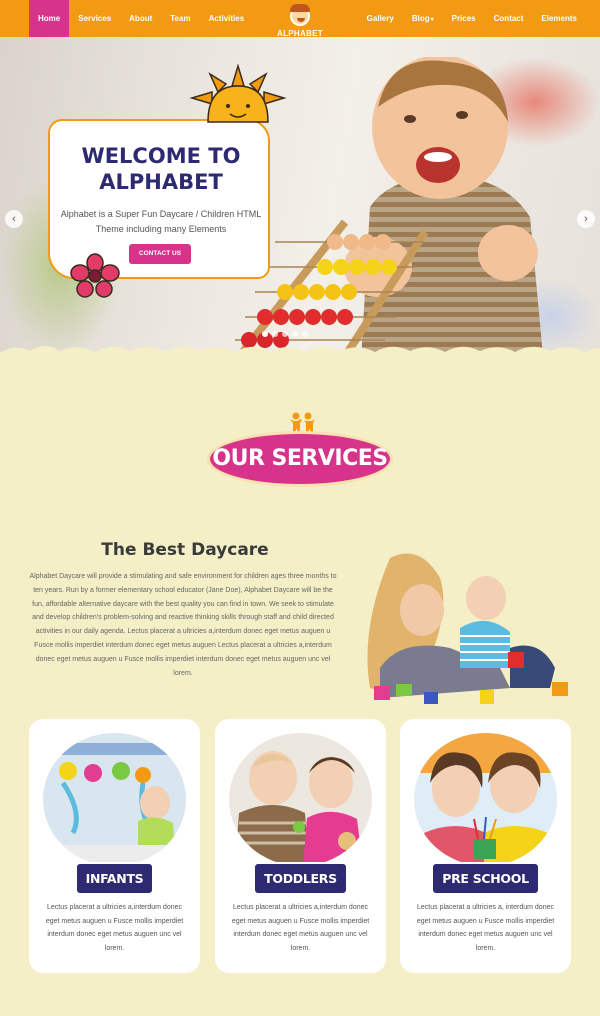 This screenshot has width=600, height=1016. I want to click on sun-icon, so click(238, 93).